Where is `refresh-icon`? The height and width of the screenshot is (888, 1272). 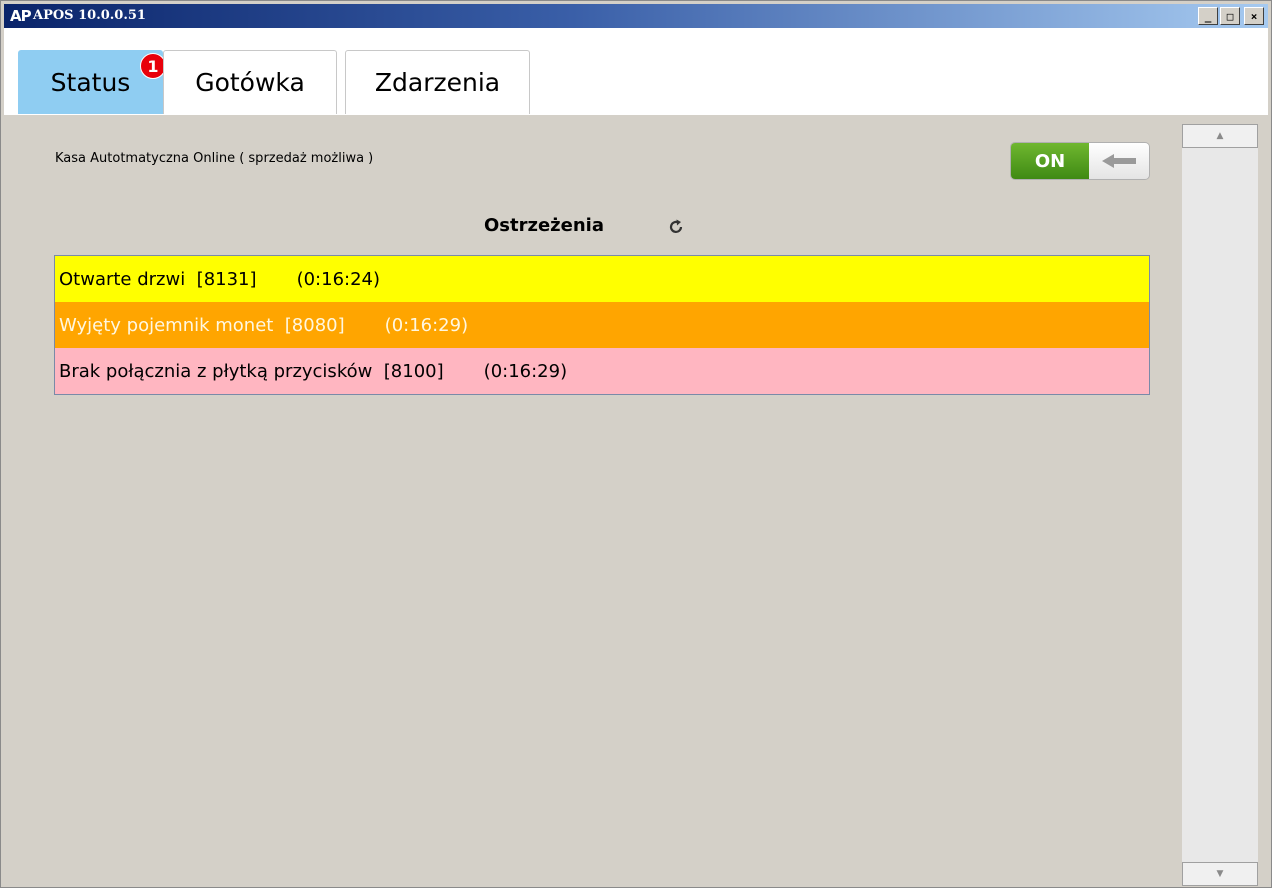 refresh-icon is located at coordinates (676, 227).